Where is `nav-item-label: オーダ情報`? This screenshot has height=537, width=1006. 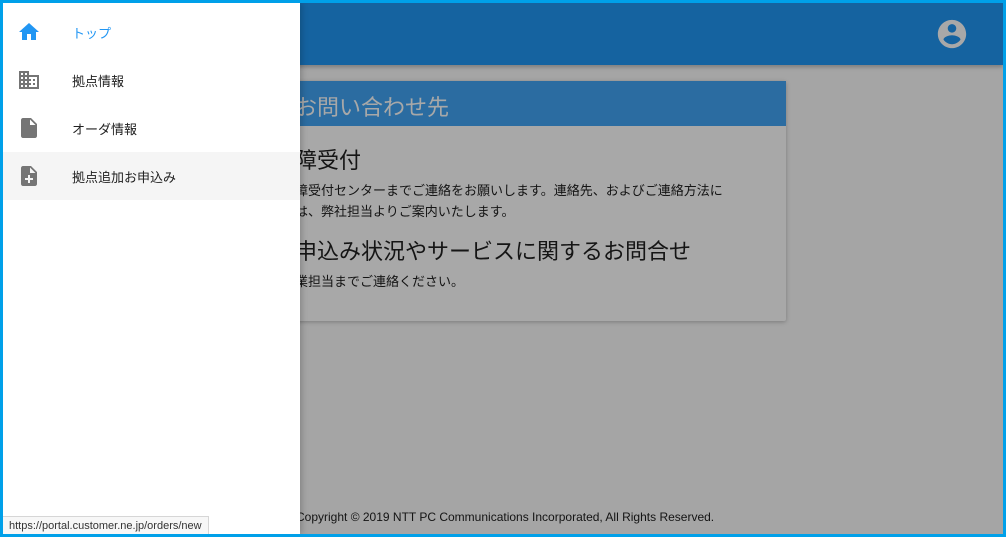 nav-item-label: オーダ情報 is located at coordinates (105, 130).